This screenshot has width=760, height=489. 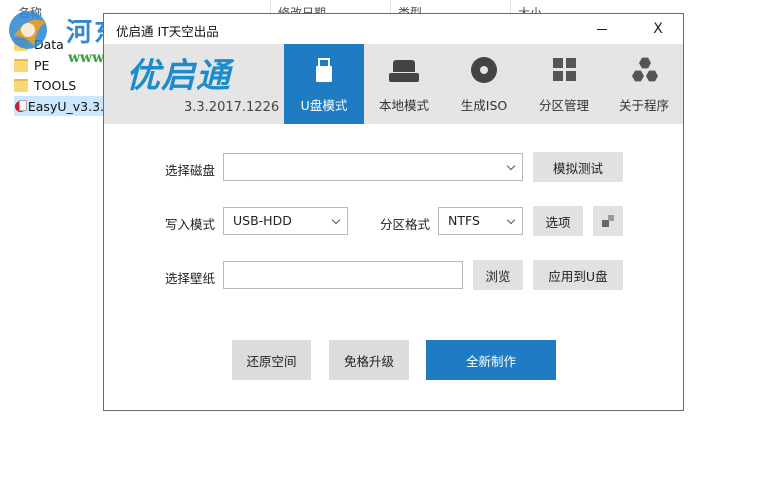 I want to click on file-row: PE, so click(x=31, y=65).